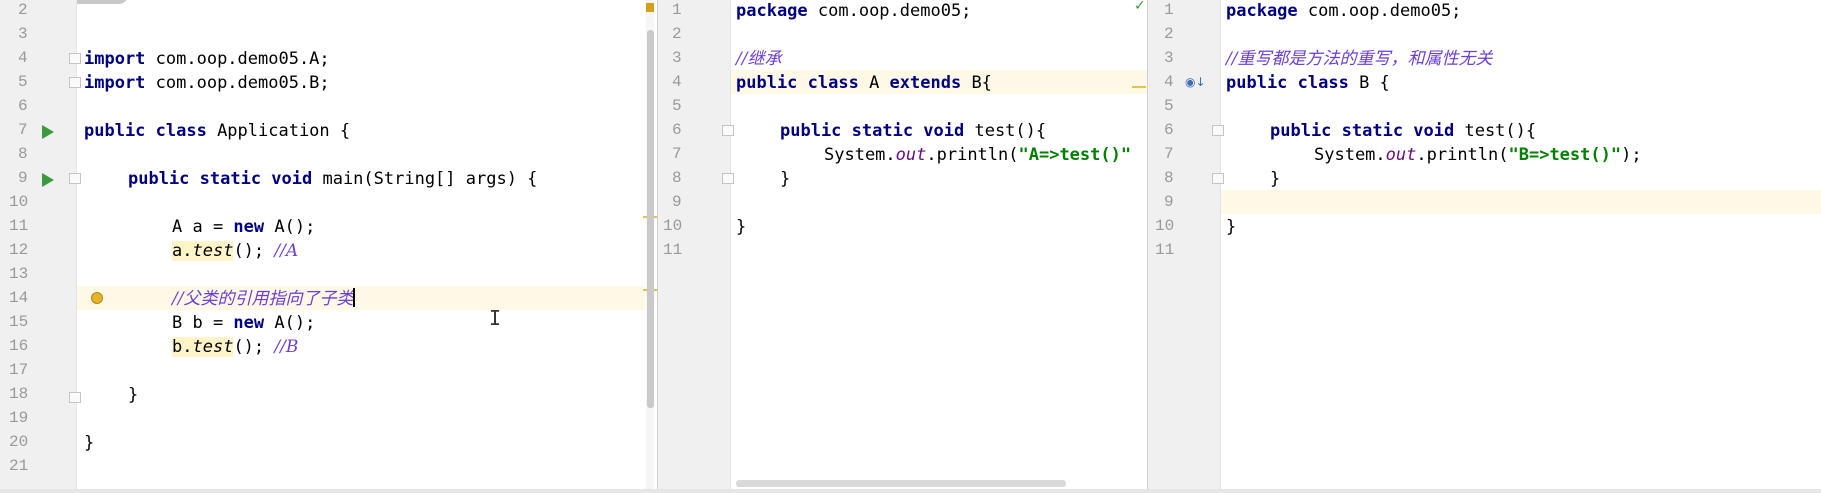  I want to click on code-line-16: b.test(); //B, so click(235, 347).